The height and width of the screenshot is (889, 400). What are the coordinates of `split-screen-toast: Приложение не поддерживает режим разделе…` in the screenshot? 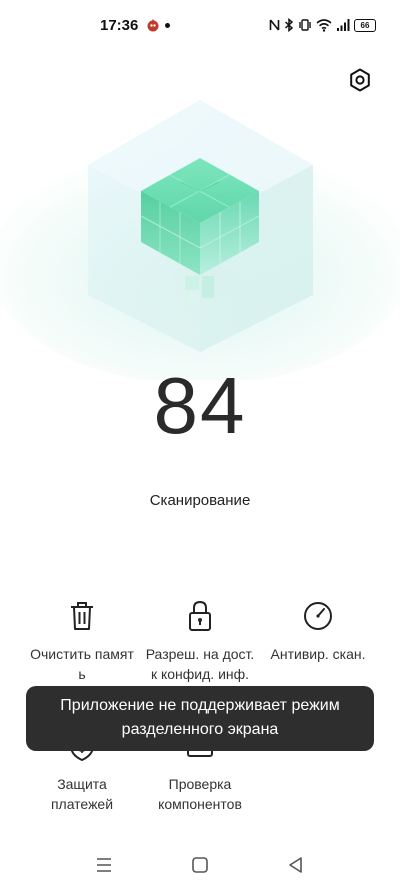 It's located at (200, 718).